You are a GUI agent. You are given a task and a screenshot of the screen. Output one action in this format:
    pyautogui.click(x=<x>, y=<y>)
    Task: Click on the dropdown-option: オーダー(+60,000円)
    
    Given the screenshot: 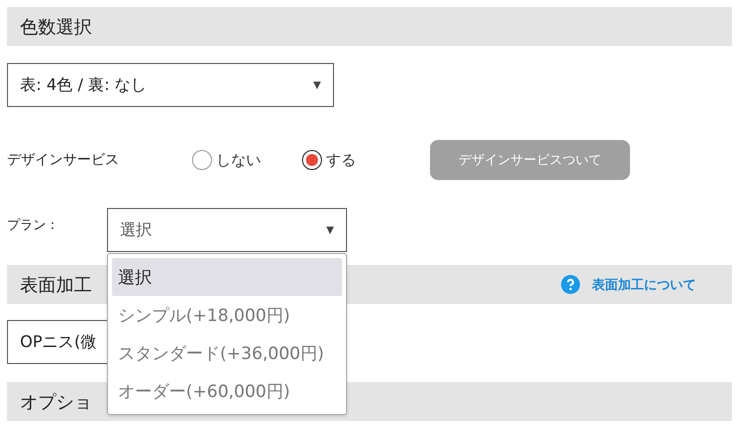 What is the action you would take?
    pyautogui.click(x=227, y=391)
    